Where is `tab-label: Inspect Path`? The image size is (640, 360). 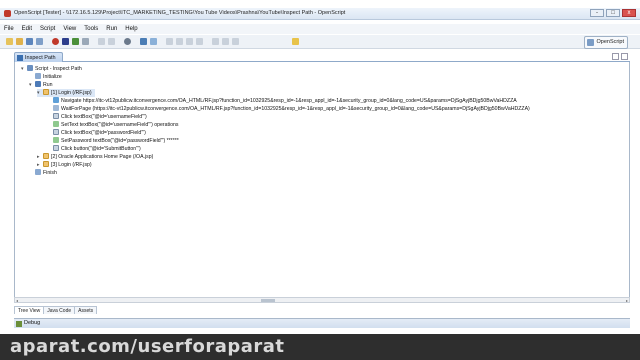
tab-label: Inspect Path is located at coordinates (40, 58).